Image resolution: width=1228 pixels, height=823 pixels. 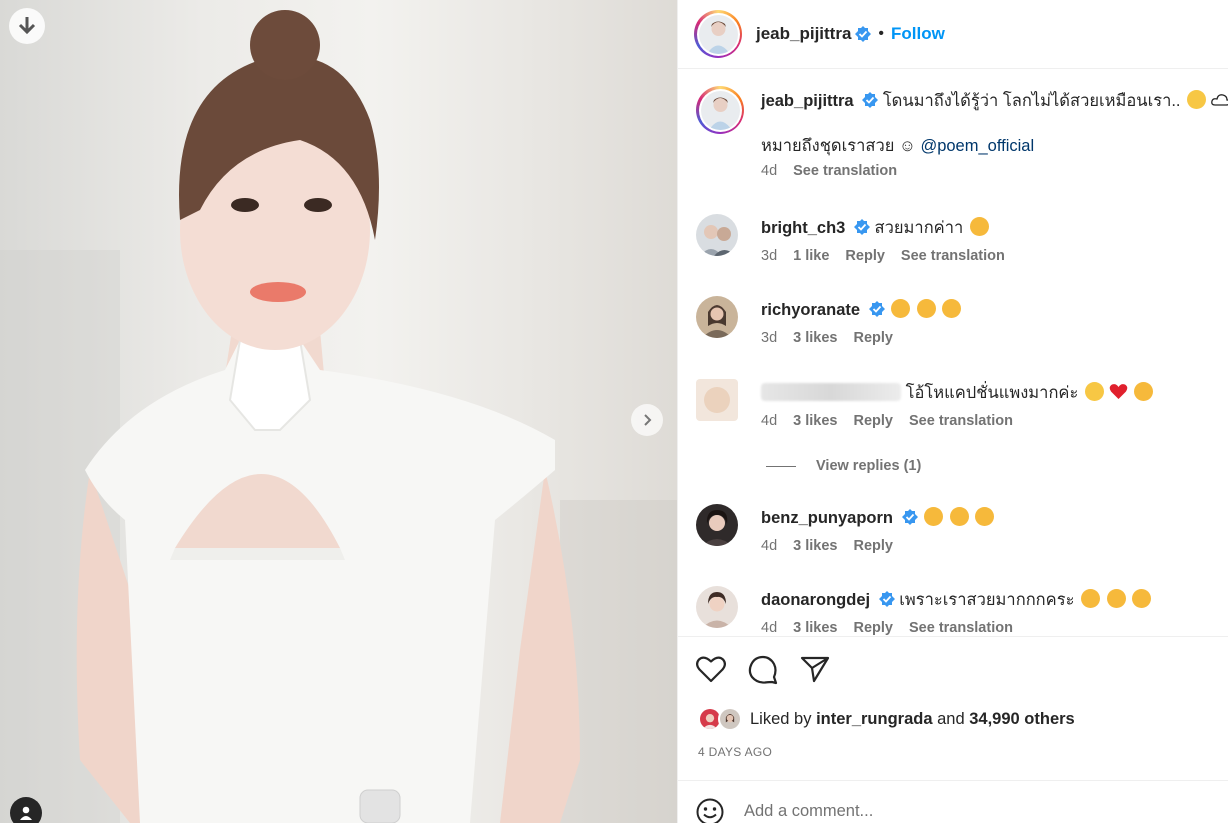 I want to click on liker-avatar, so click(x=730, y=719).